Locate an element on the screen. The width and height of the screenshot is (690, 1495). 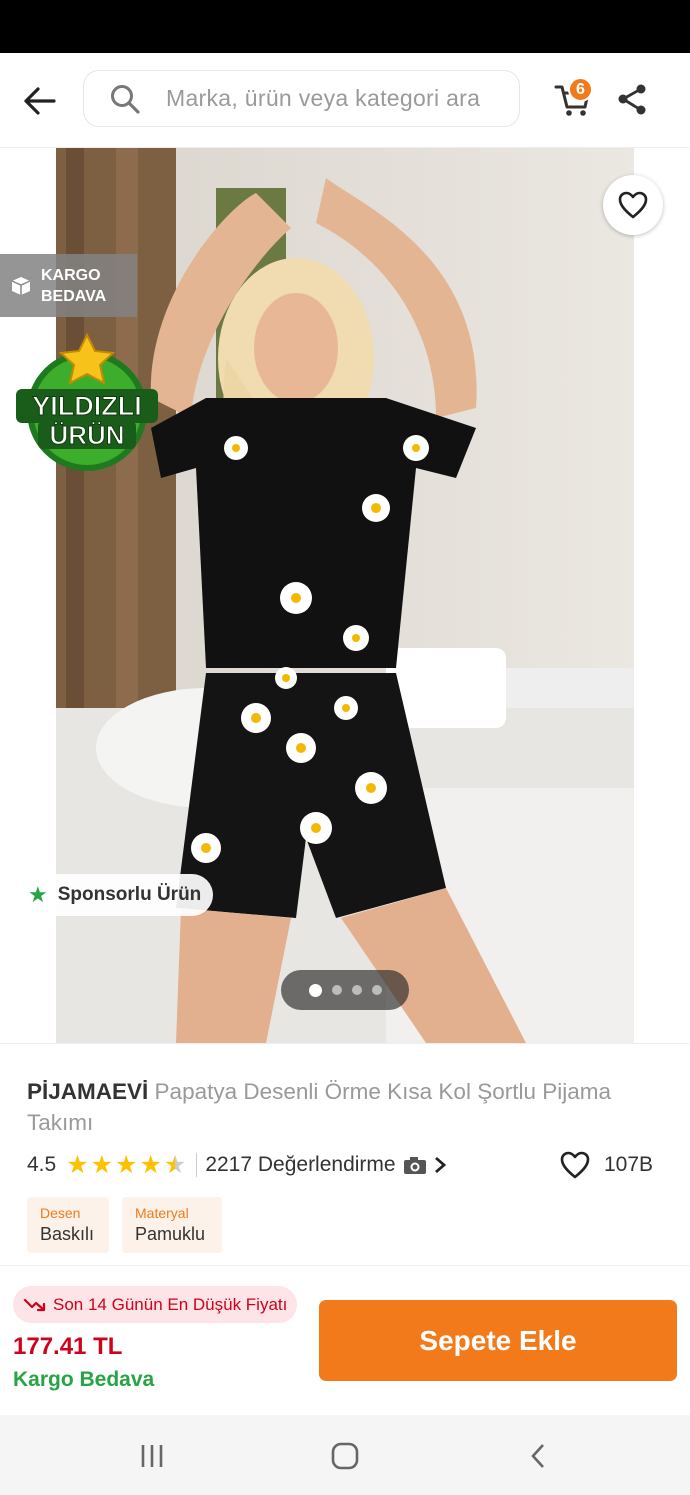
kargo-line-1: KARGO is located at coordinates (71, 275).